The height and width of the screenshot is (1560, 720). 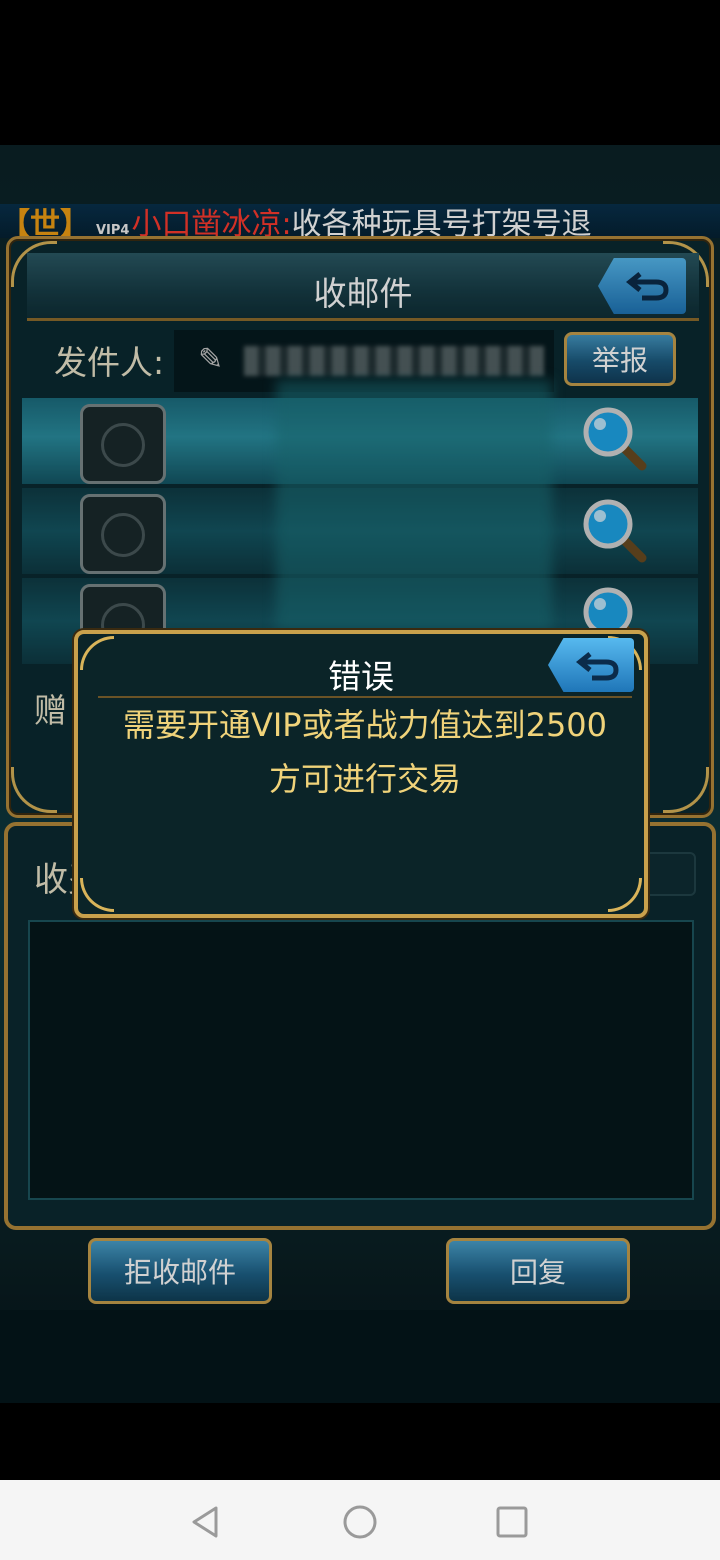 I want to click on dialog-message-line1: 需要开通VIP或者战力值达到2500, so click(x=365, y=725).